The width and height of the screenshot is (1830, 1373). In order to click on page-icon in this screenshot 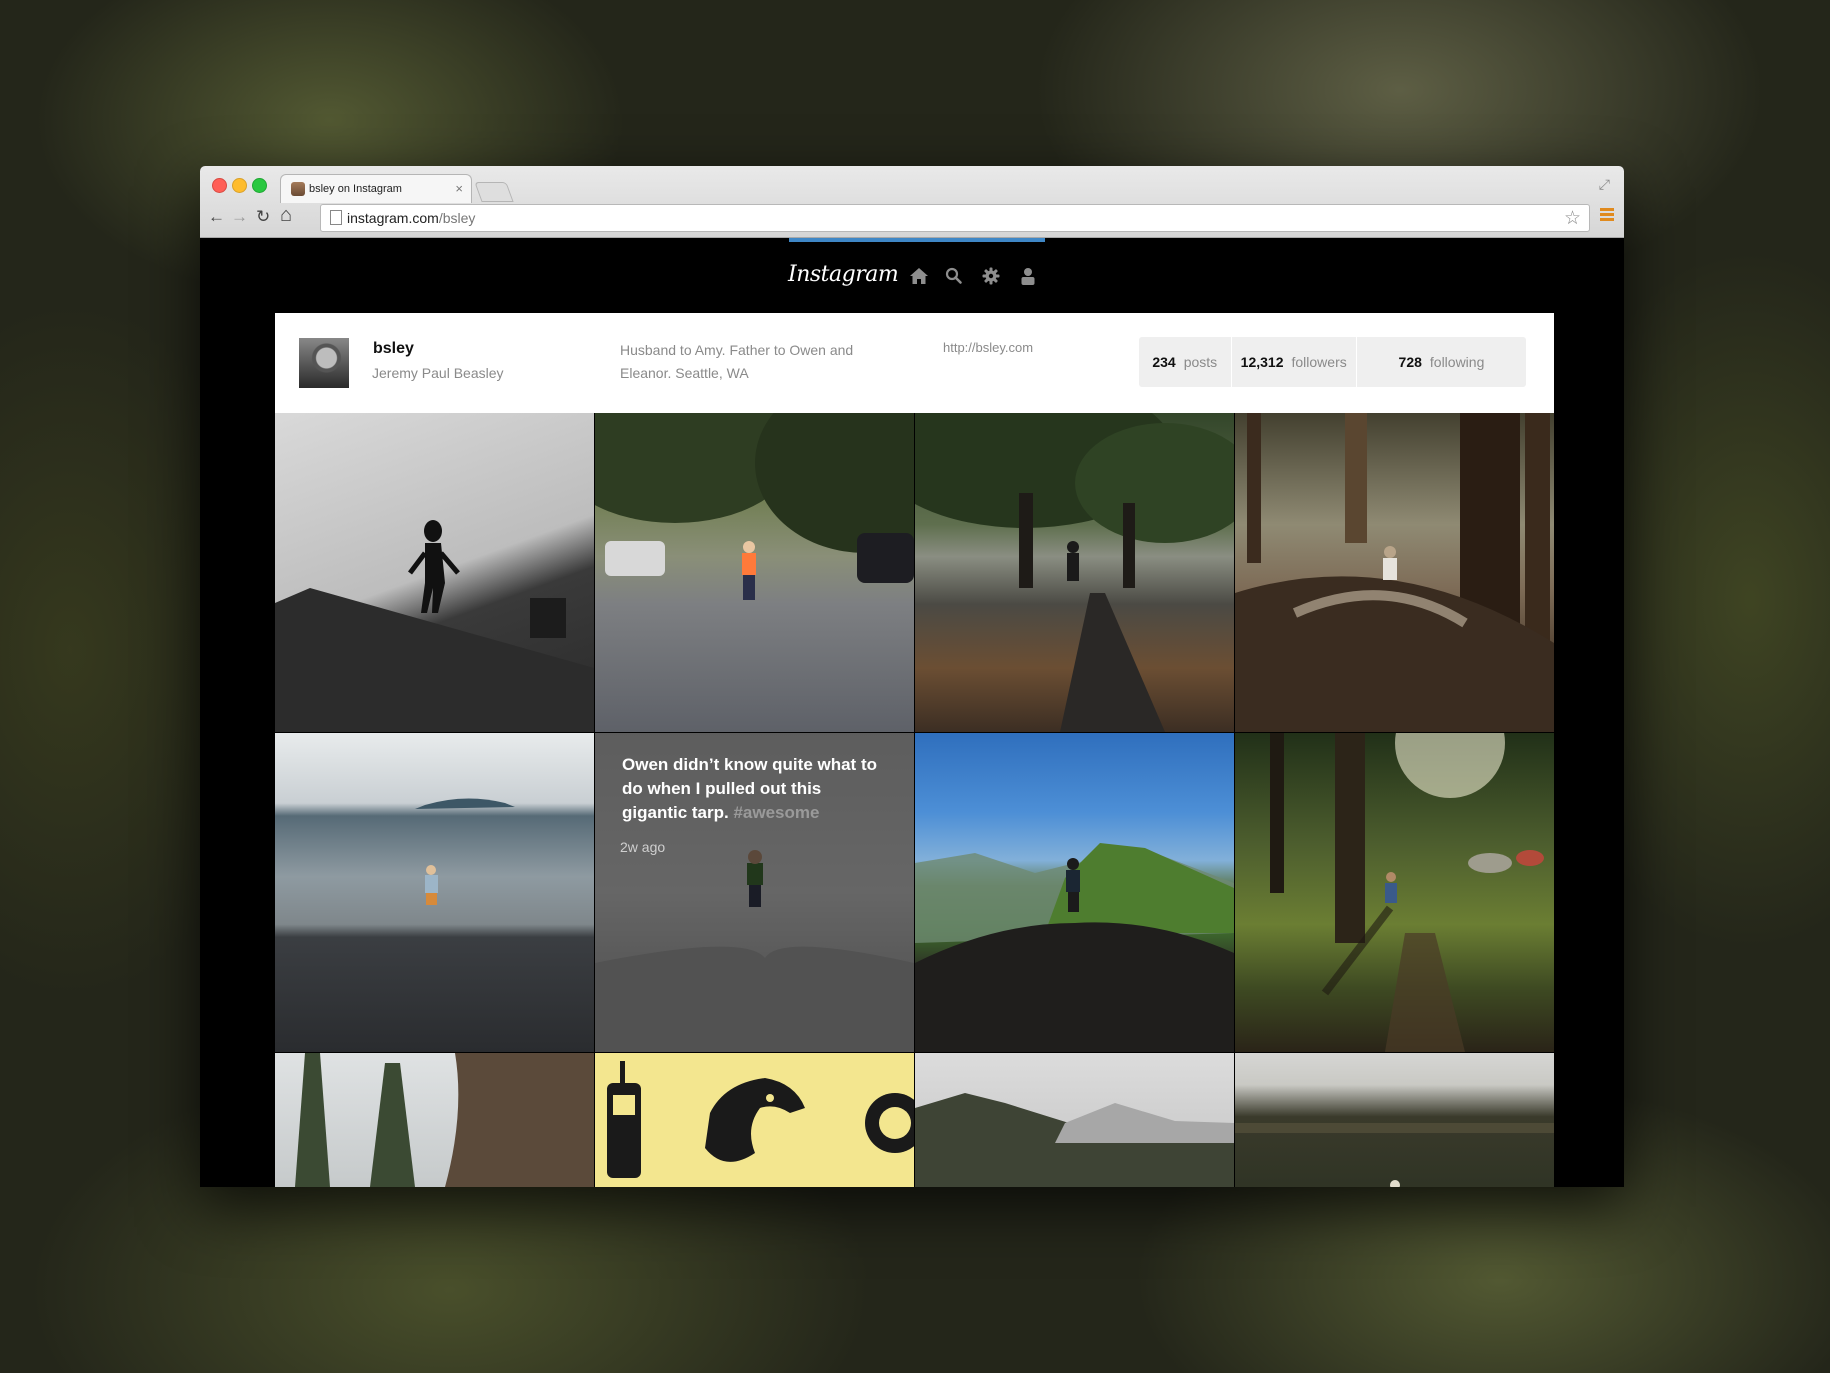, I will do `click(336, 217)`.